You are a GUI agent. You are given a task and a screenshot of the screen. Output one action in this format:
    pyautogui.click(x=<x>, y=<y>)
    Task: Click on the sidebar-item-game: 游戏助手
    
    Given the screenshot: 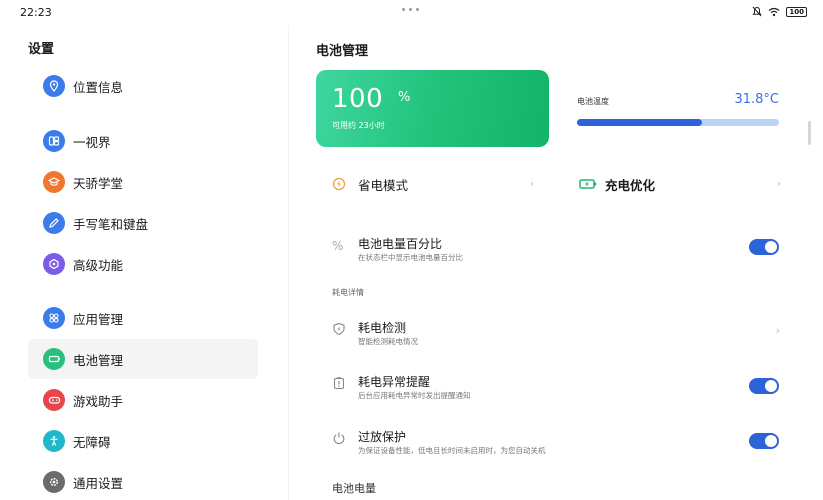 What is the action you would take?
    pyautogui.click(x=143, y=400)
    